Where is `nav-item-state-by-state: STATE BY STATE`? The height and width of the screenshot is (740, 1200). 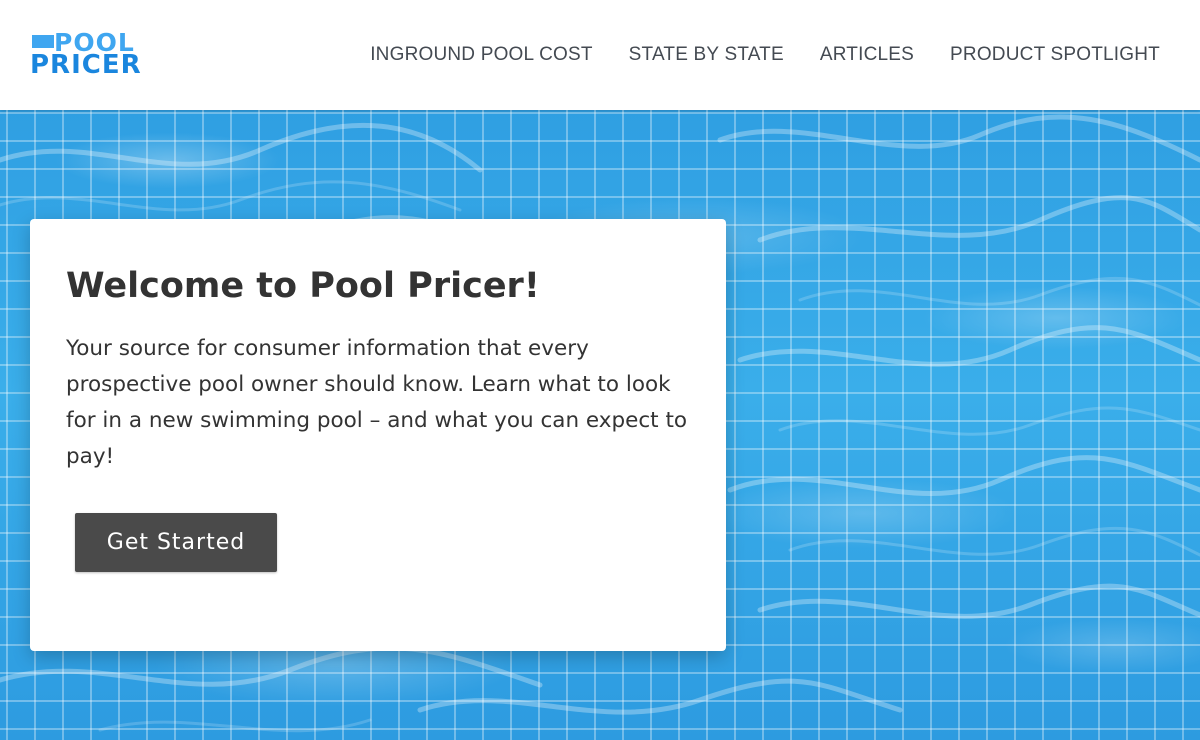
nav-item-state-by-state: STATE BY STATE is located at coordinates (706, 55).